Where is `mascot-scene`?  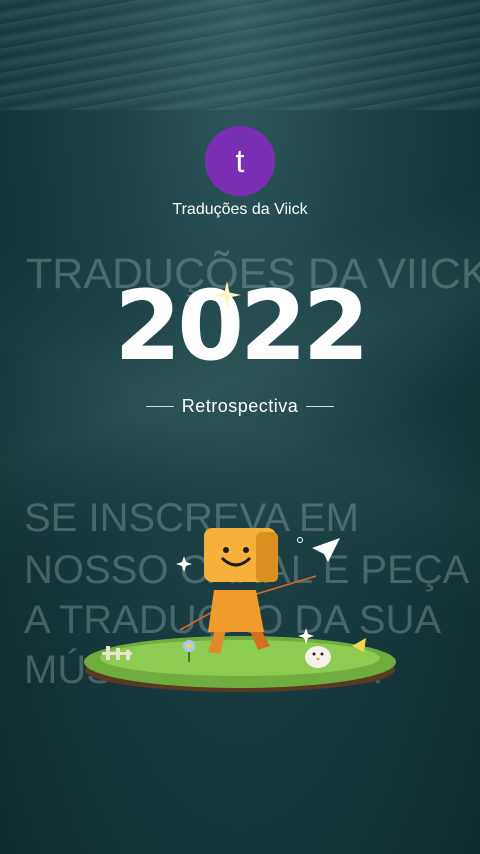 mascot-scene is located at coordinates (240, 610).